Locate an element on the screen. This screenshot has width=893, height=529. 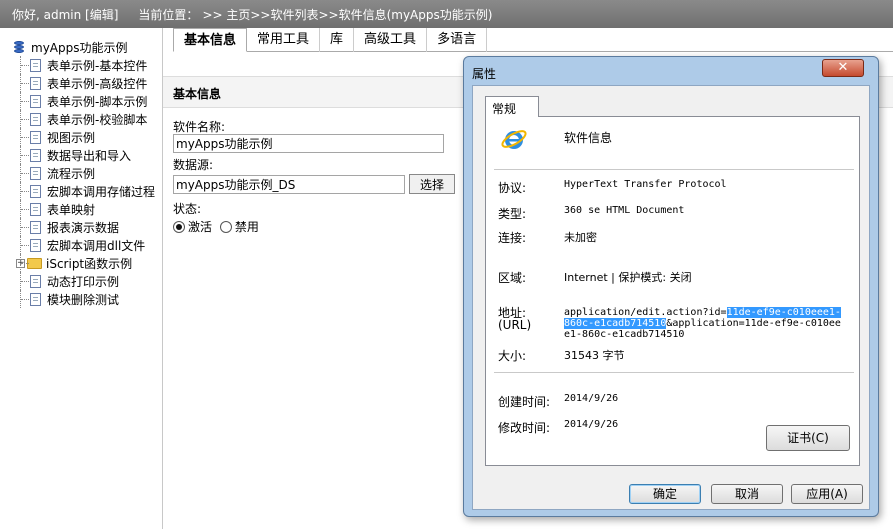
ie-icon is located at coordinates (514, 139).